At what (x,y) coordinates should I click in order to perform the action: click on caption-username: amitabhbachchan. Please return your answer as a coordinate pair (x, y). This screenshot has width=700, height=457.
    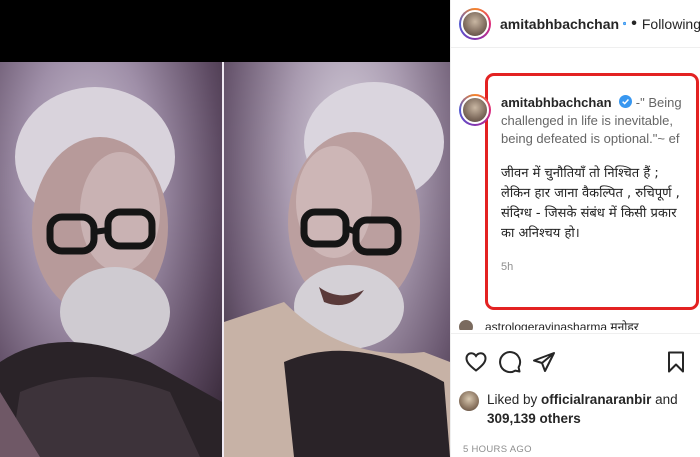
    Looking at the image, I should click on (556, 102).